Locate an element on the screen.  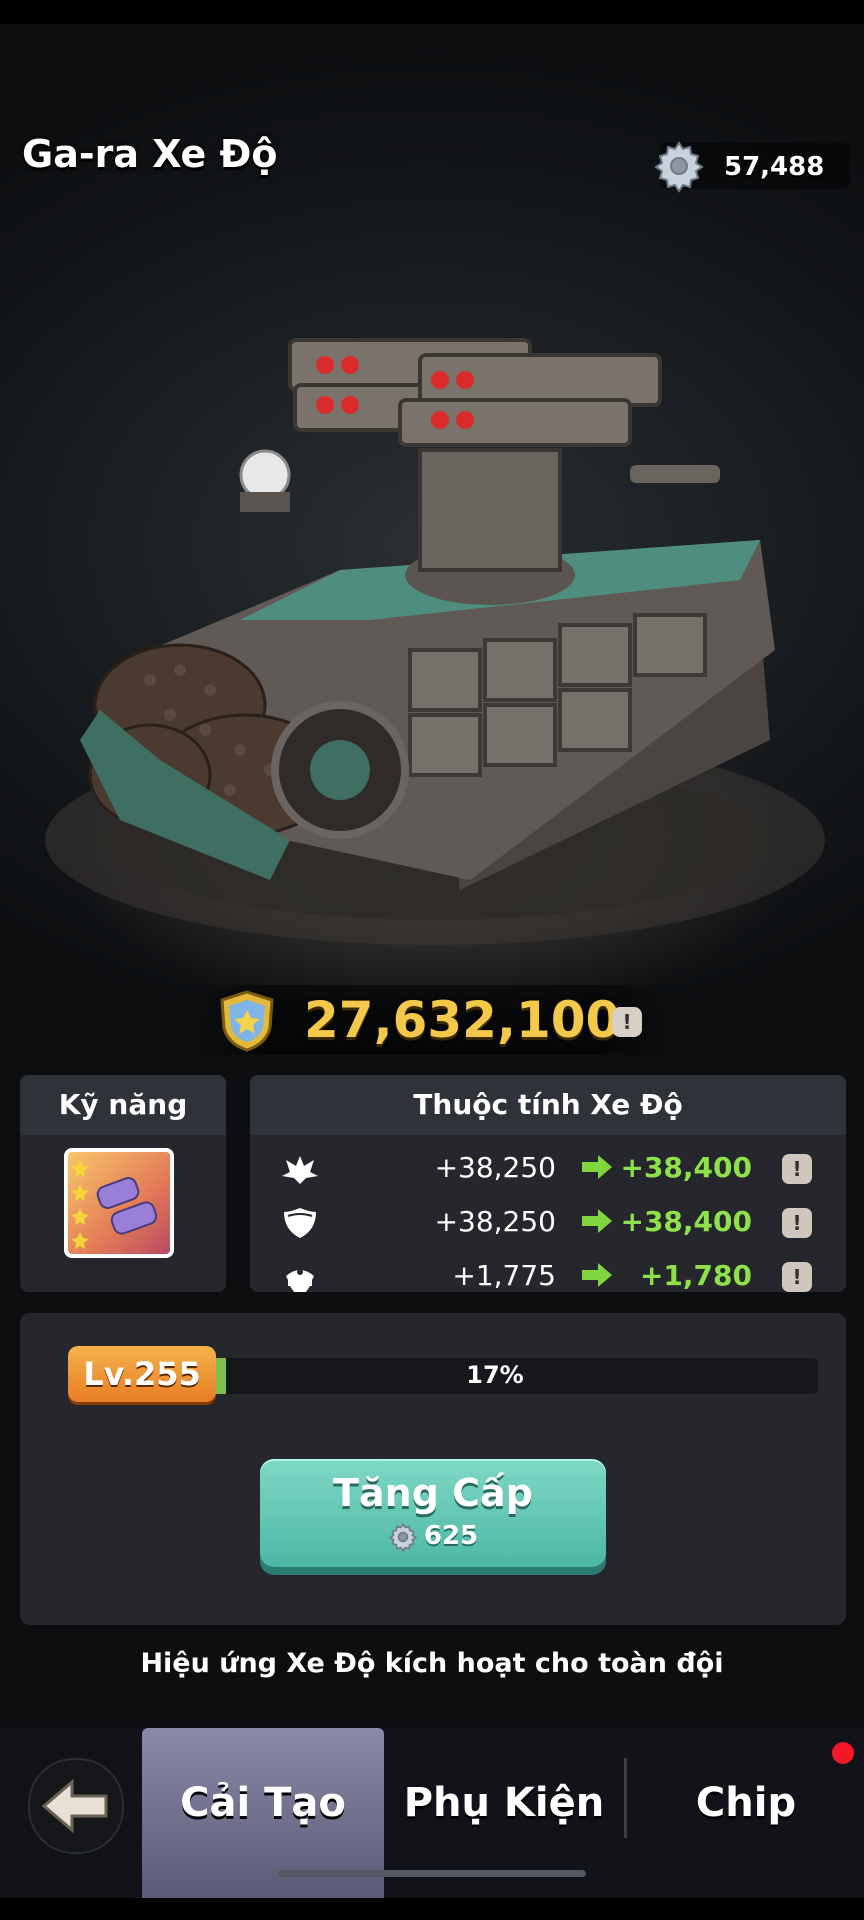
tab-modify-label: Cải Tạo is located at coordinates (263, 1803).